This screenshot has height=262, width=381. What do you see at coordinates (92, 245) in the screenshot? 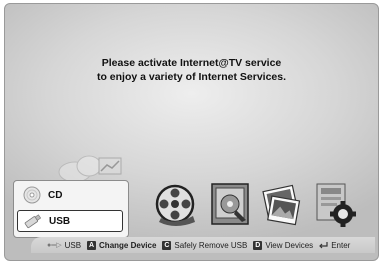
I see `key-a: A` at bounding box center [92, 245].